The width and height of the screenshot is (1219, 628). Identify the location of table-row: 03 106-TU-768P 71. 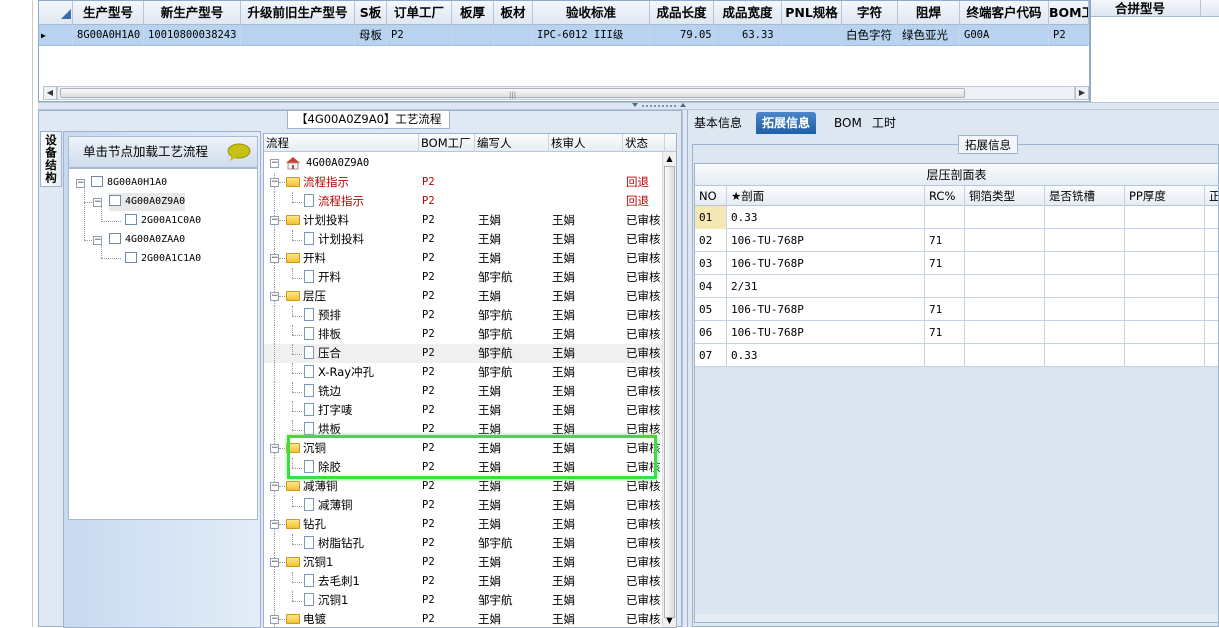
(956, 263).